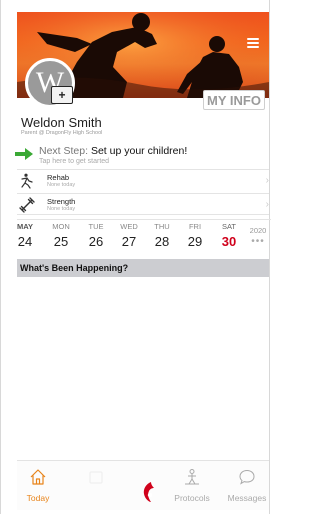  What do you see at coordinates (229, 241) in the screenshot?
I see `day-date: 30` at bounding box center [229, 241].